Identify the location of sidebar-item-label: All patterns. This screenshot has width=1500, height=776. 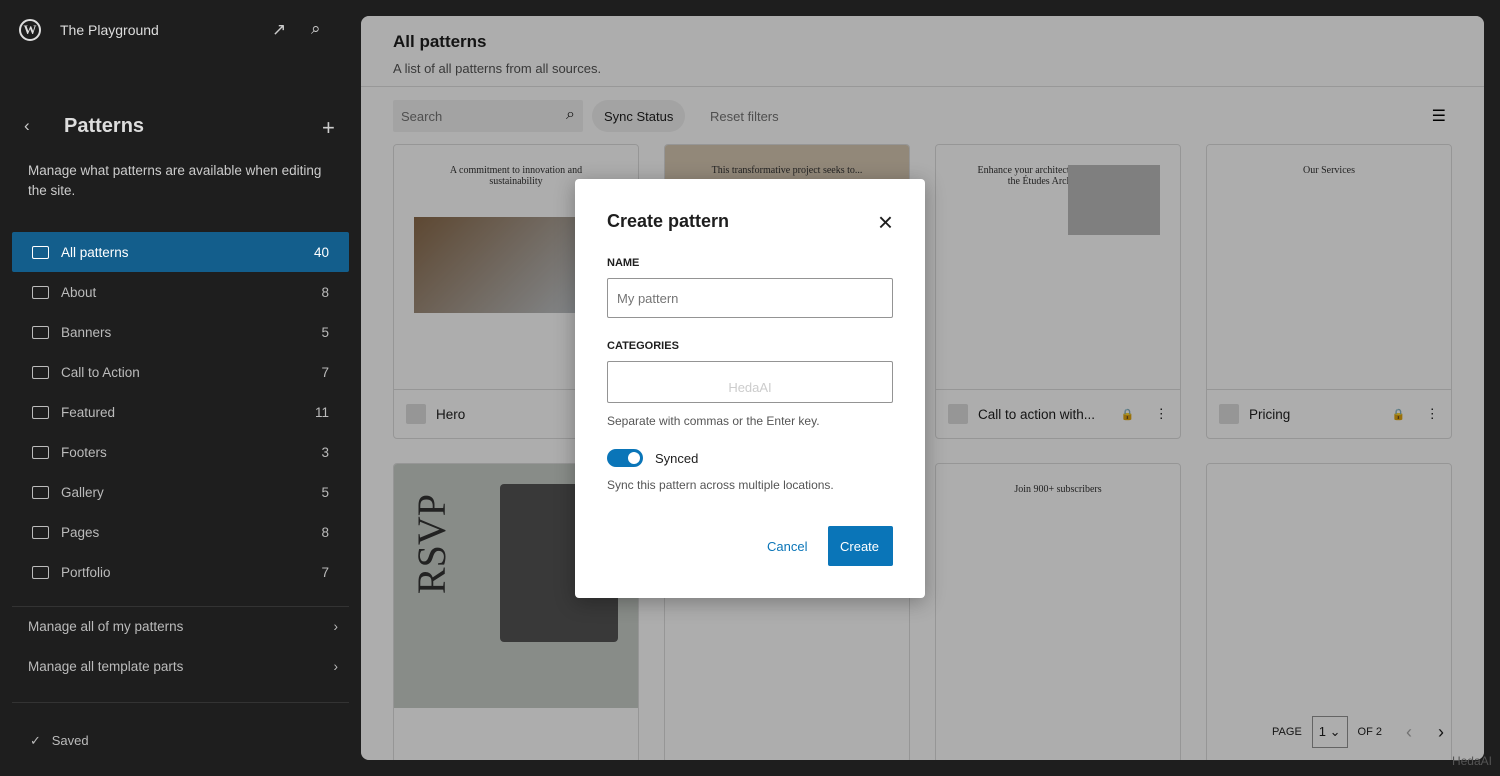
(95, 252).